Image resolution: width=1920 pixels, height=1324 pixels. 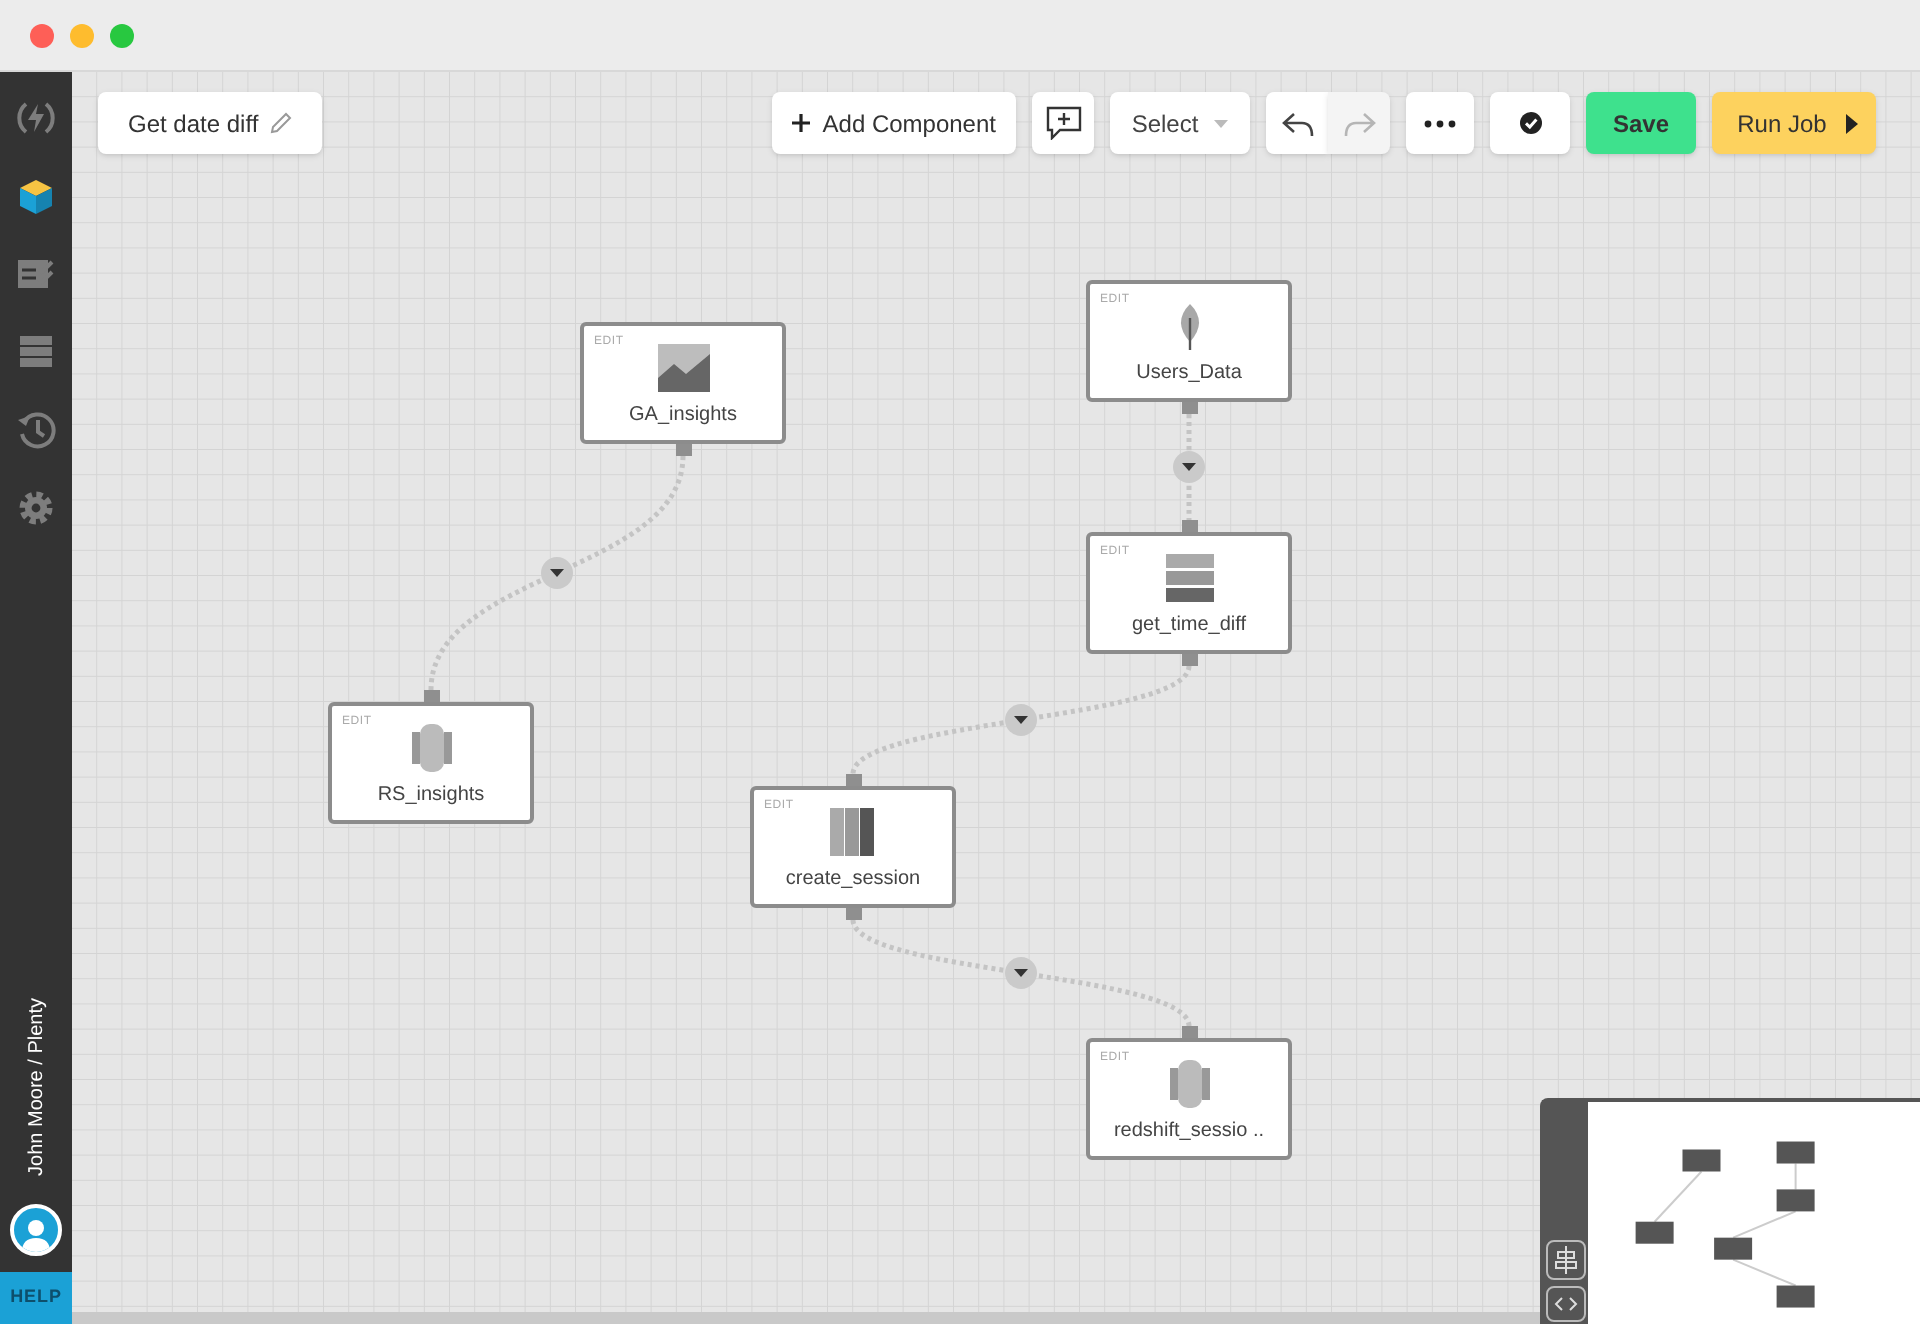 I want to click on more-button, so click(x=1440, y=123).